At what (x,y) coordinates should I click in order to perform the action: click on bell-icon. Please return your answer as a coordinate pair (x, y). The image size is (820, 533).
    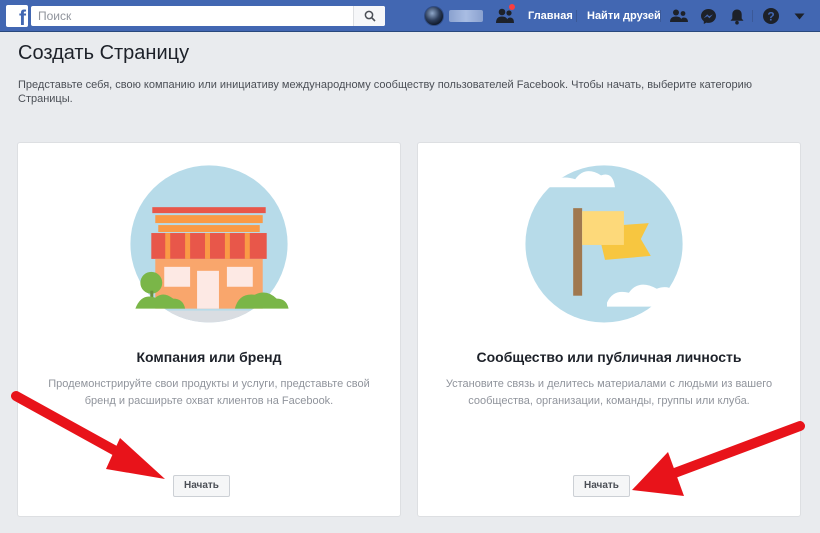
    Looking at the image, I should click on (737, 16).